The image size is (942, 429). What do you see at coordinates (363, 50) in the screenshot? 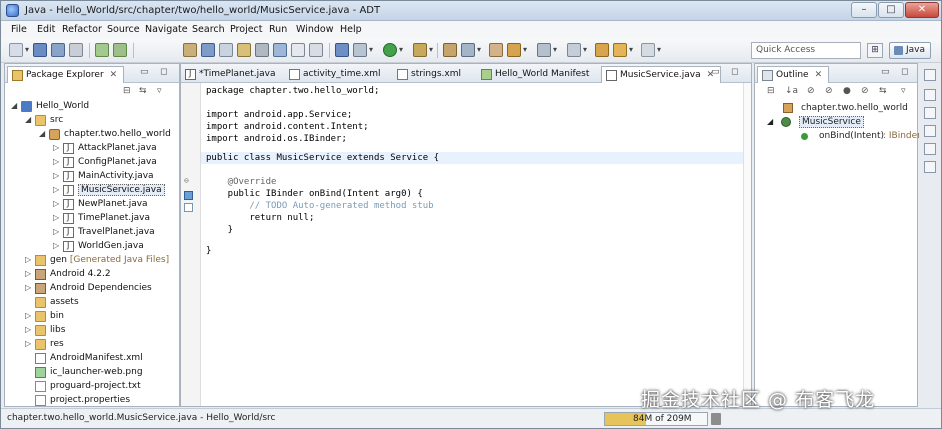
I see `debug-icon` at bounding box center [363, 50].